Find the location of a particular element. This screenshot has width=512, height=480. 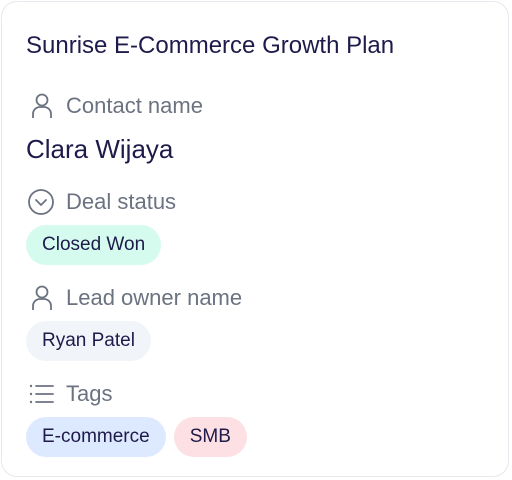

contact-name-value: Clara Wijaya is located at coordinates (99, 149).